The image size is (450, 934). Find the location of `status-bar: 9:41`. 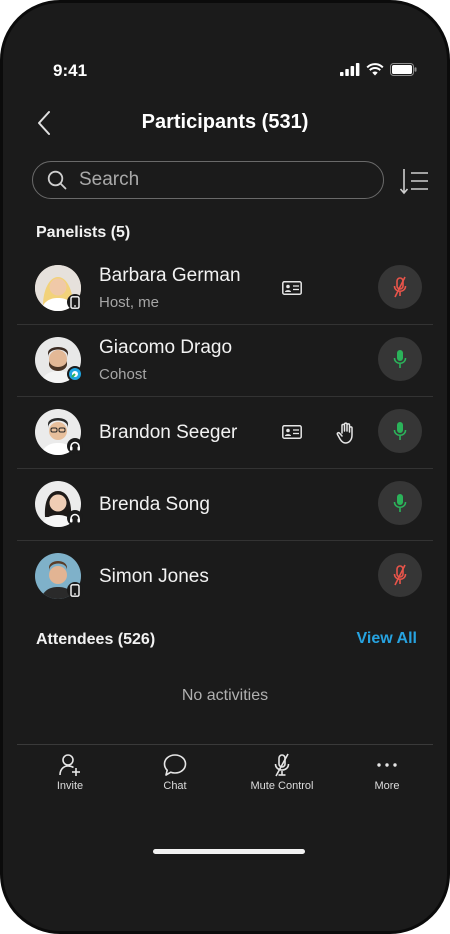

status-bar: 9:41 is located at coordinates (225, 74).